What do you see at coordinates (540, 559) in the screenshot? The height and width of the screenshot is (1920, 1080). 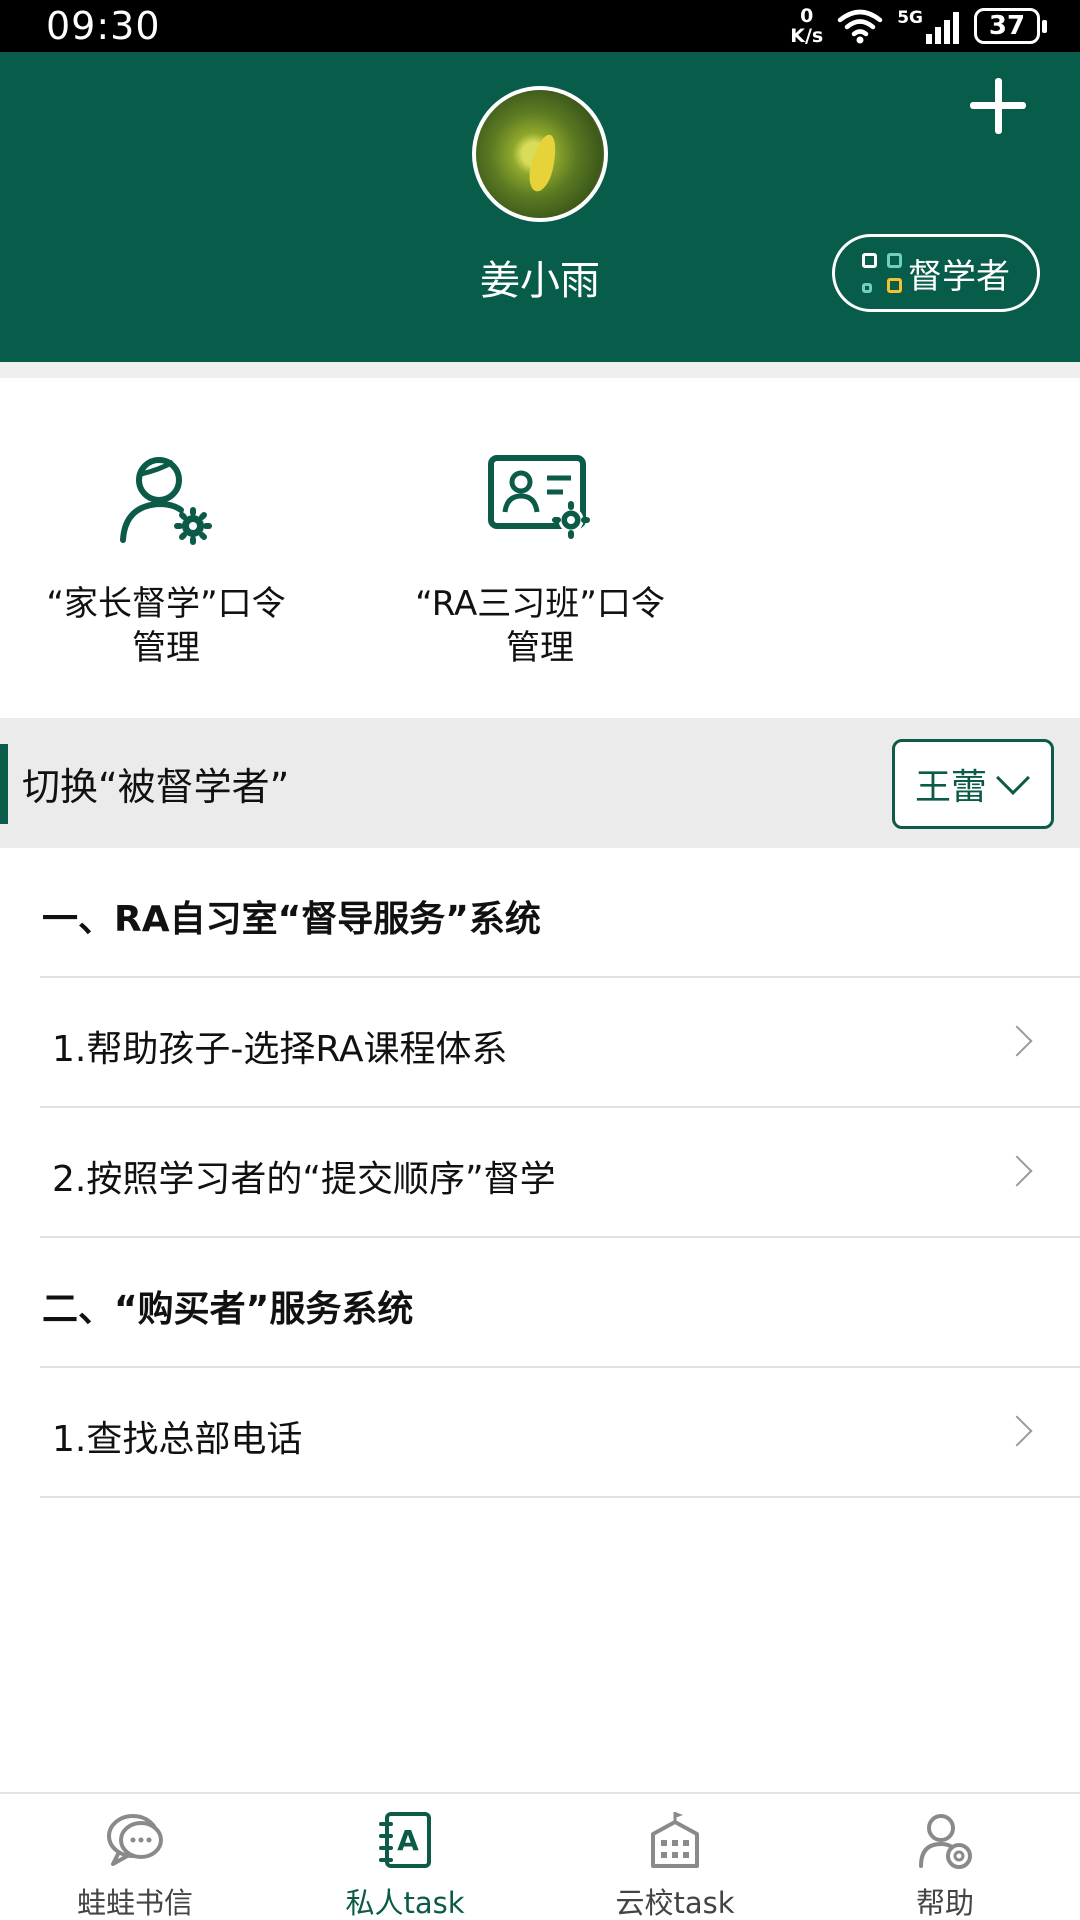 I see `ra-class-password-button: “RA三习班”口令 管理` at bounding box center [540, 559].